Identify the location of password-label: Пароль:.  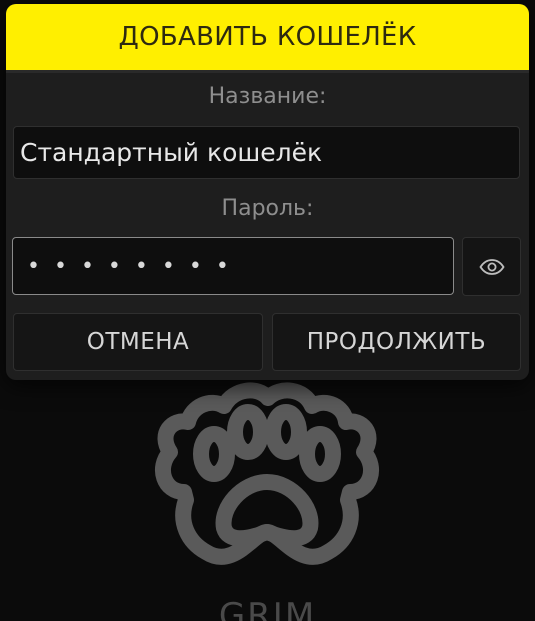
(267, 208).